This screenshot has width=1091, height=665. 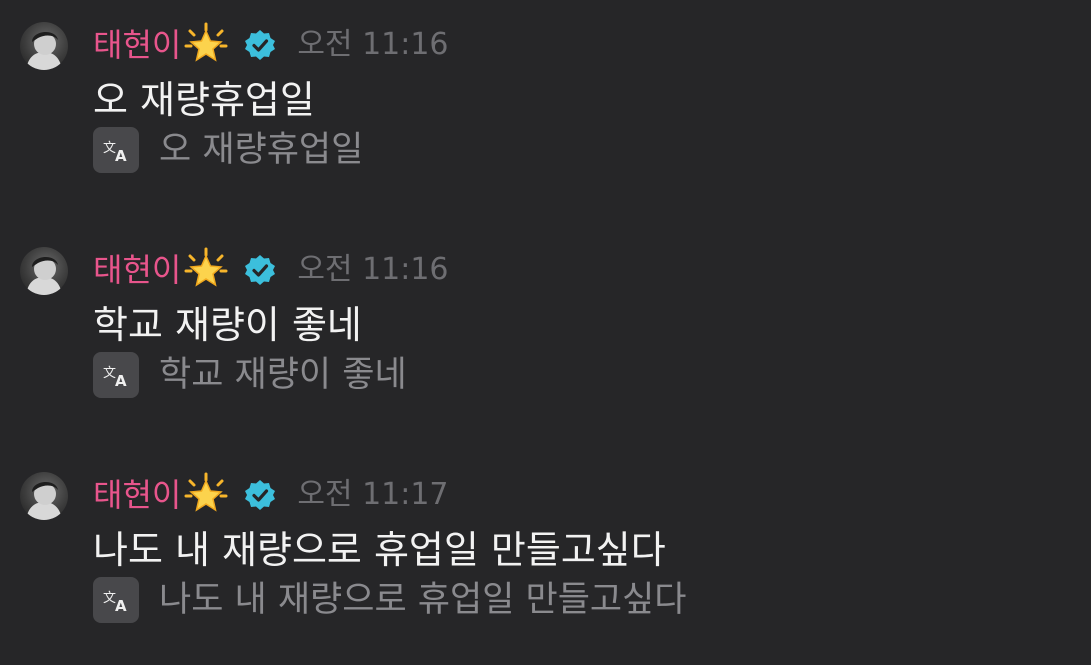 I want to click on translation-row: 文 A 오 재량휴업일, so click(x=228, y=150).